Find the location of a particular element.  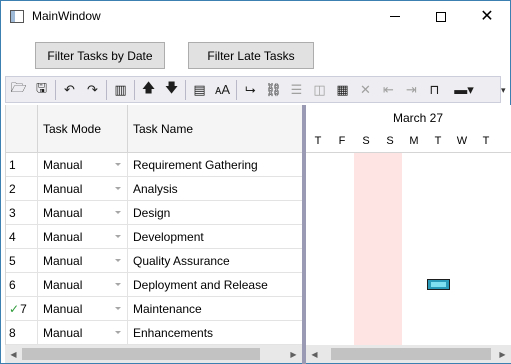

row-number: 5 is located at coordinates (22, 261).